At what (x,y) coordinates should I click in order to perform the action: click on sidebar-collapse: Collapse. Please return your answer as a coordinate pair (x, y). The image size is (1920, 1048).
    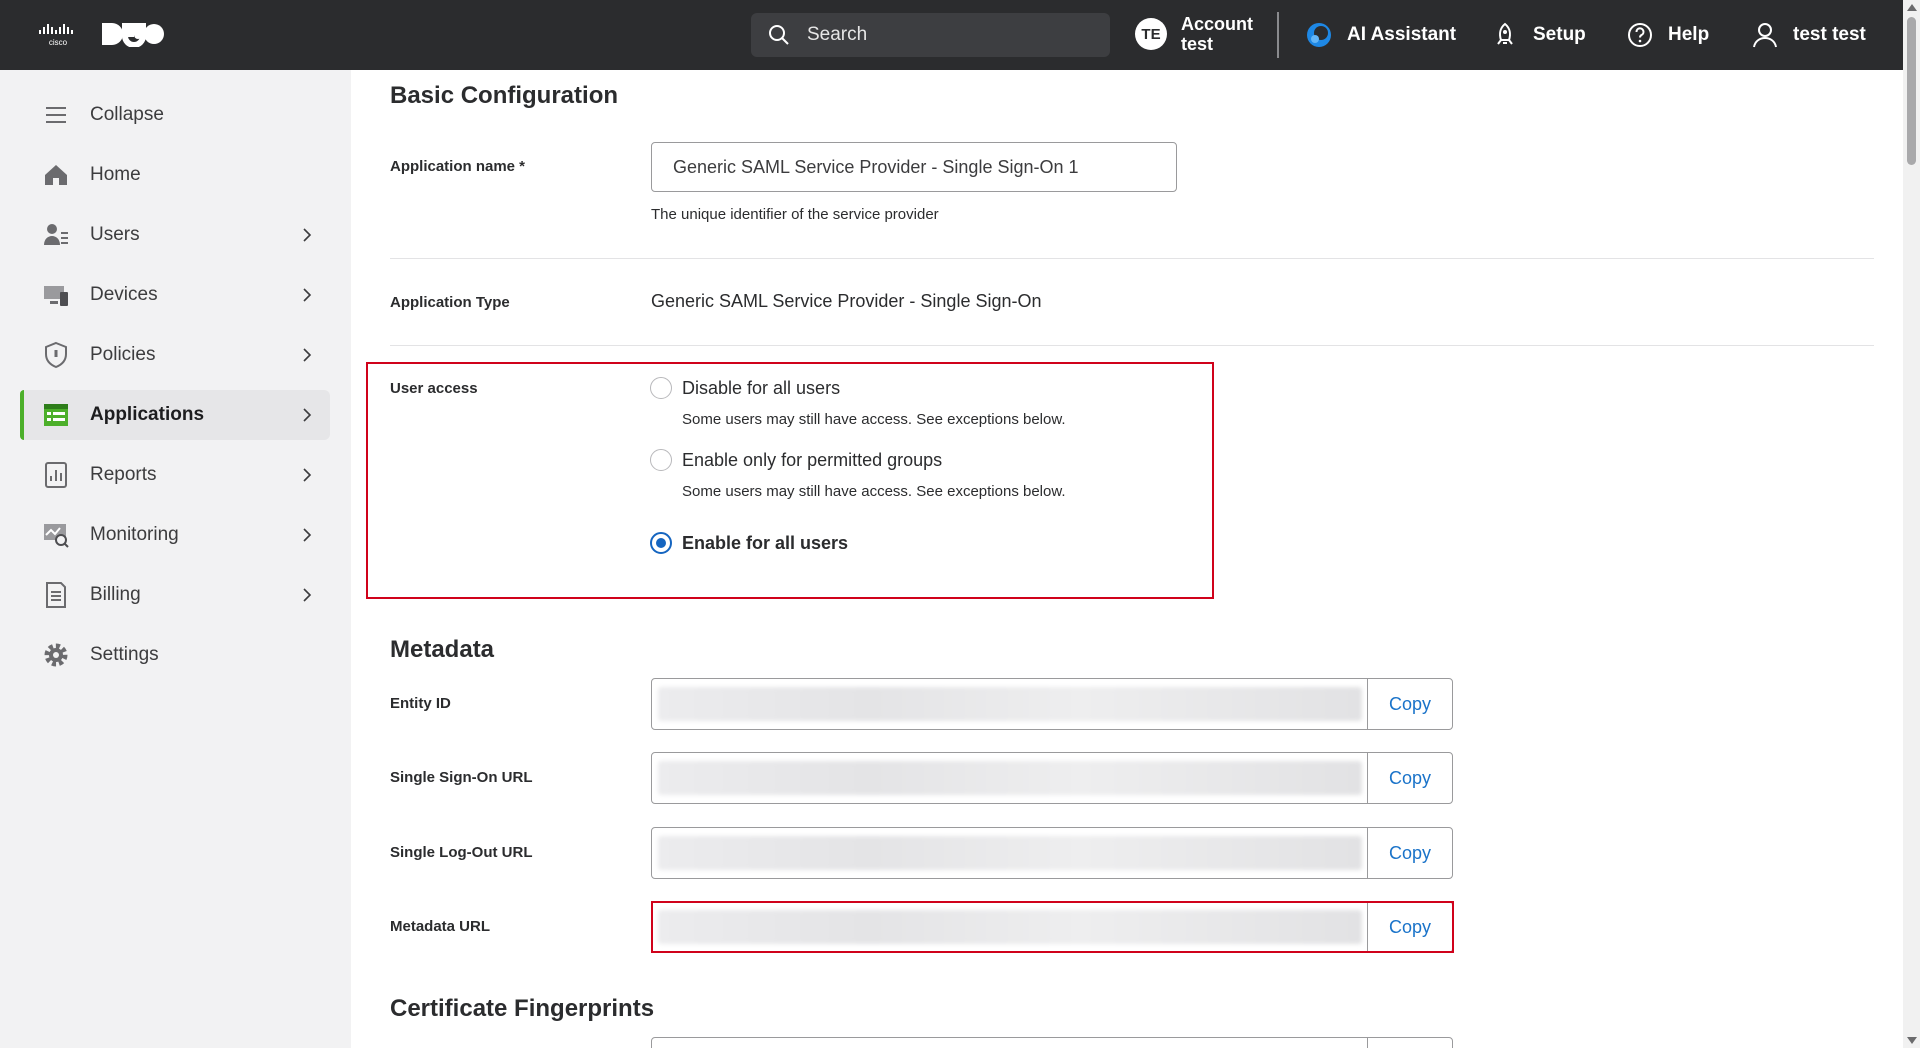
    Looking at the image, I should click on (175, 115).